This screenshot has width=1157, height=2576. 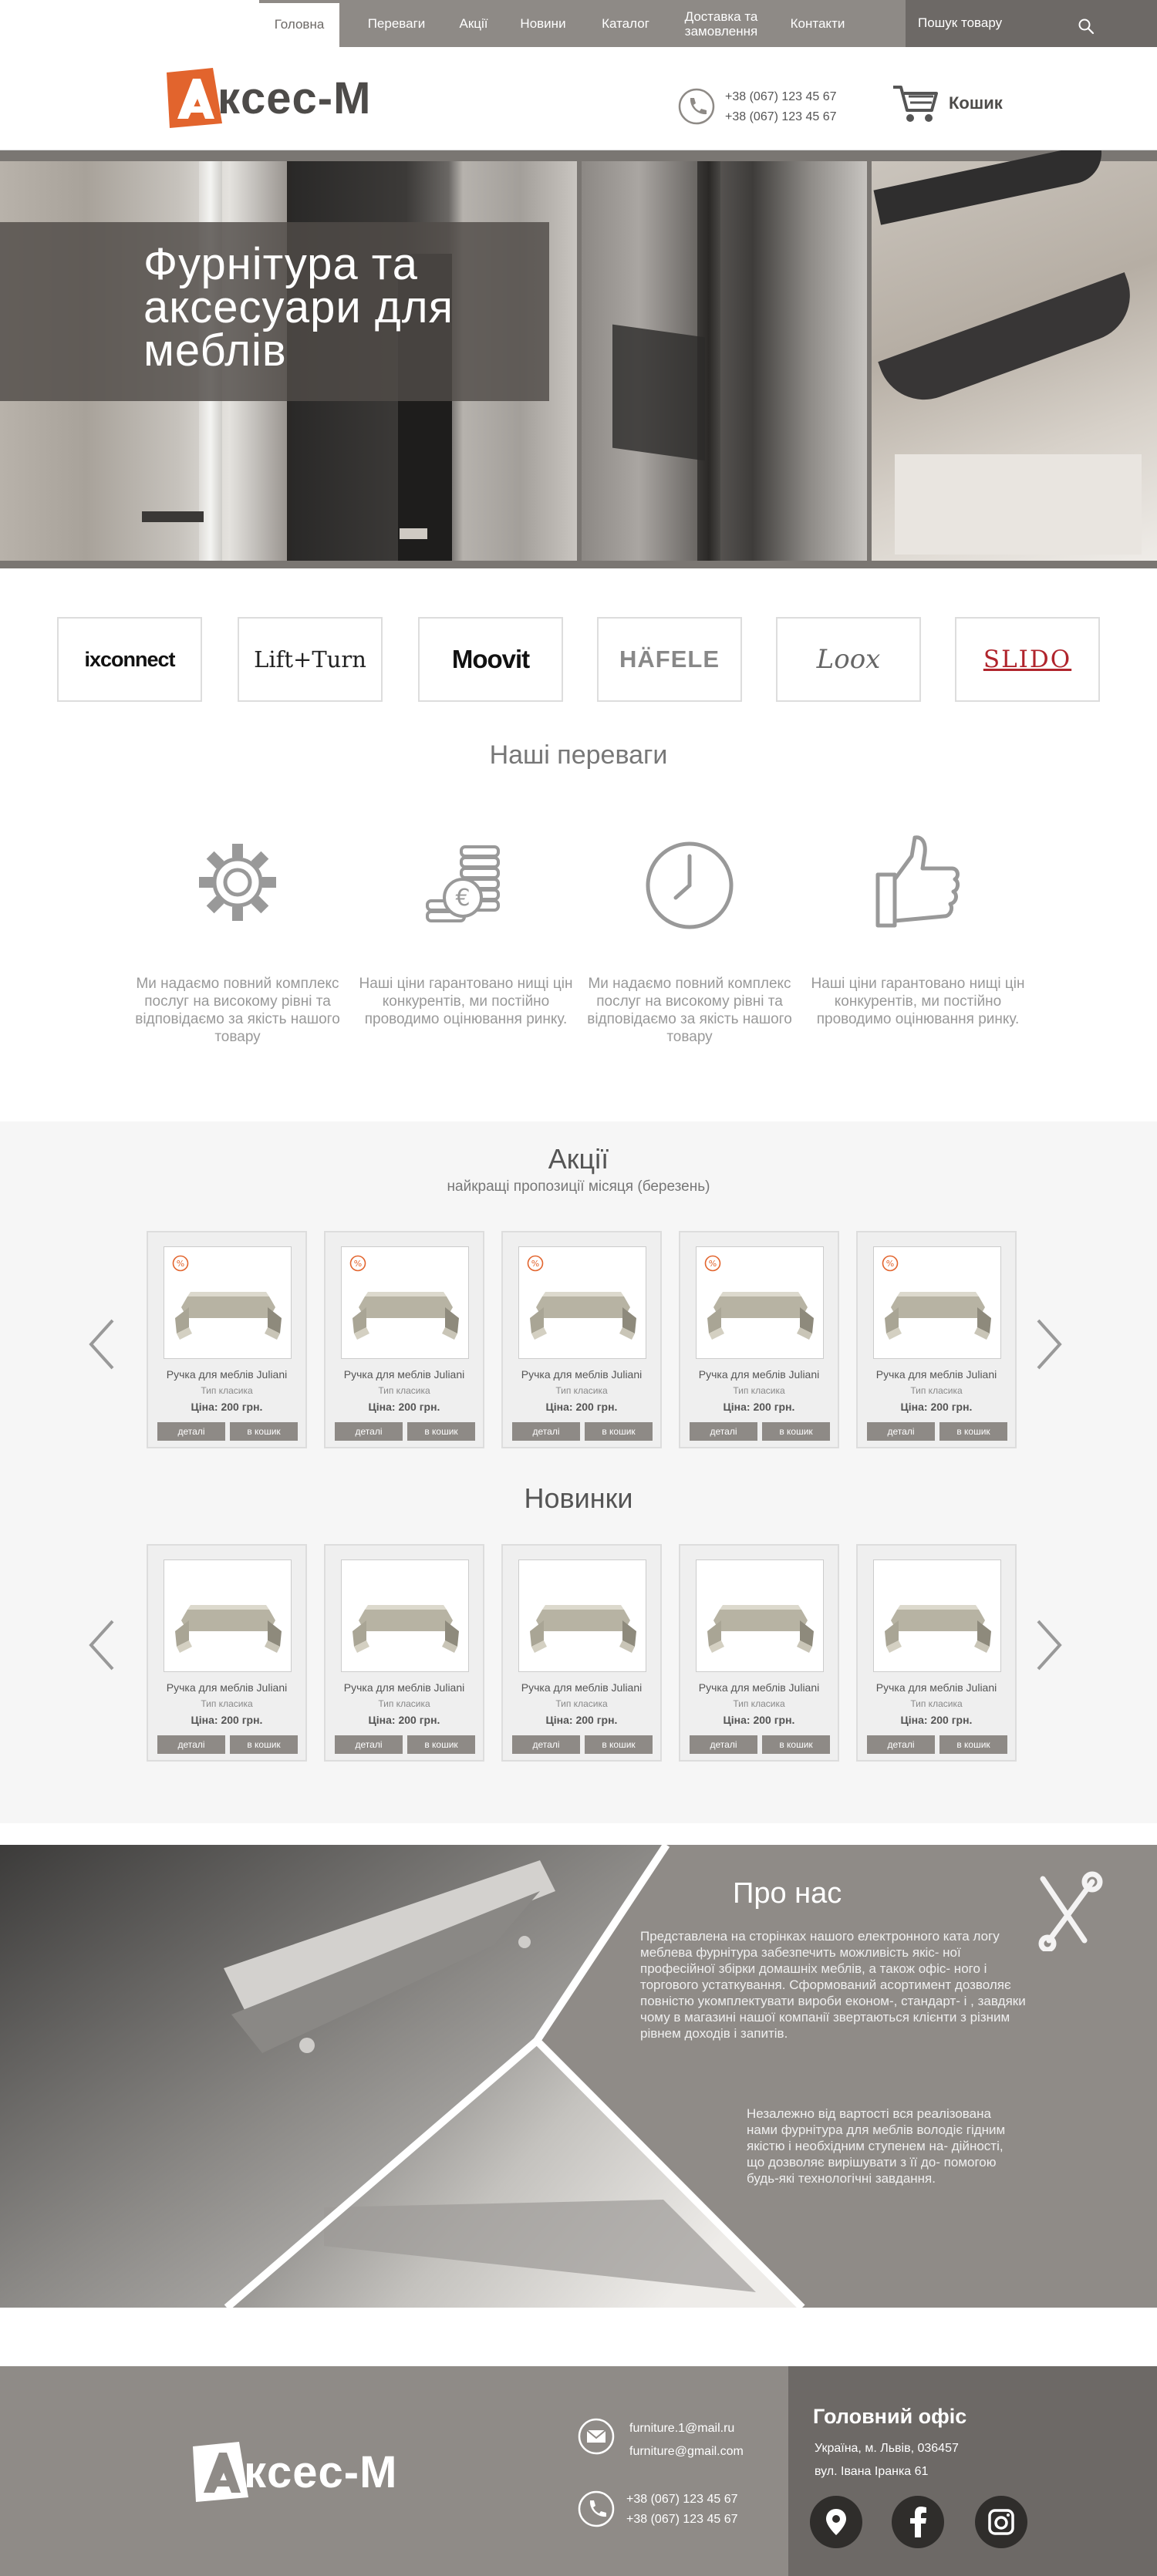 I want to click on discount-badge-icon: %, so click(x=180, y=1263).